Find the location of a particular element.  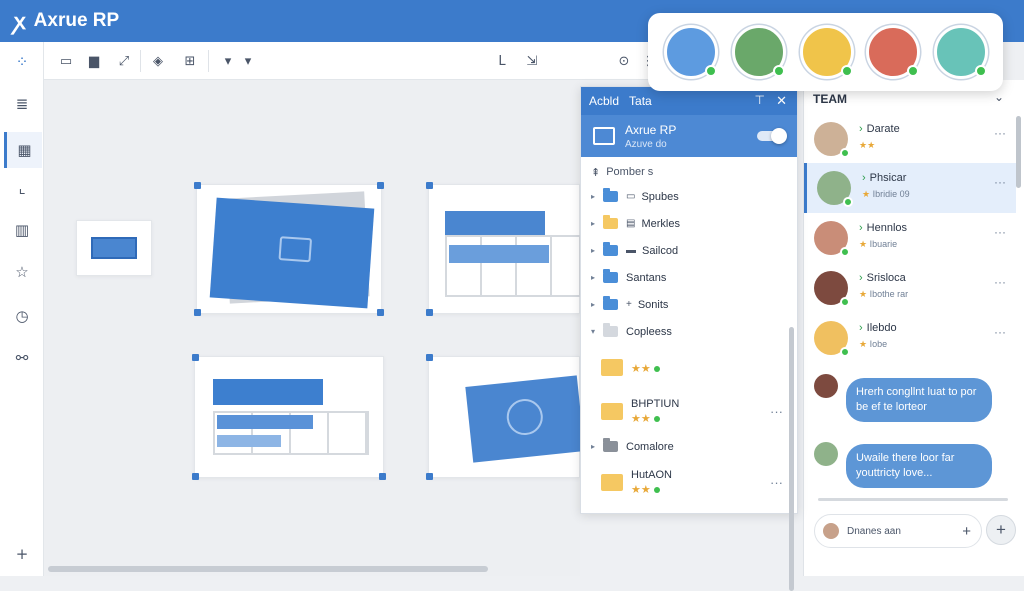

text-icon: Ⅼ is located at coordinates (502, 61).